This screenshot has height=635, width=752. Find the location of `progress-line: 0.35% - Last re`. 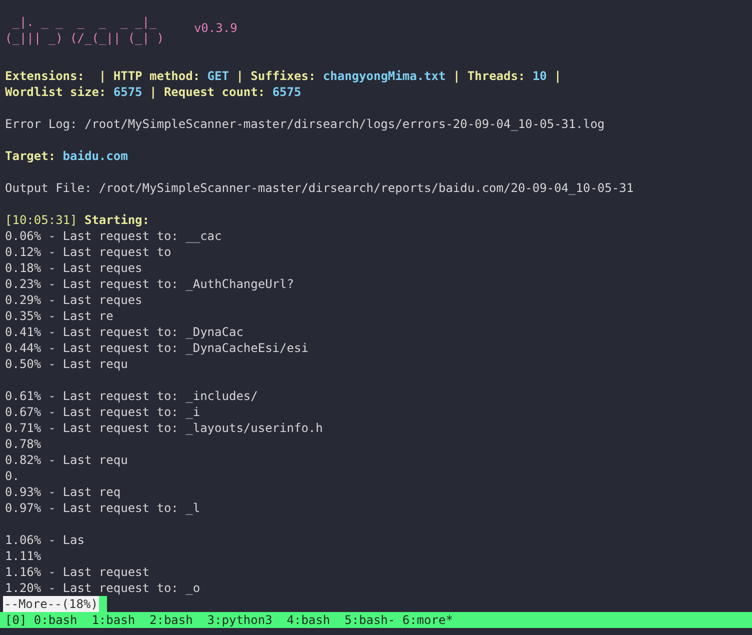

progress-line: 0.35% - Last re is located at coordinates (59, 316).